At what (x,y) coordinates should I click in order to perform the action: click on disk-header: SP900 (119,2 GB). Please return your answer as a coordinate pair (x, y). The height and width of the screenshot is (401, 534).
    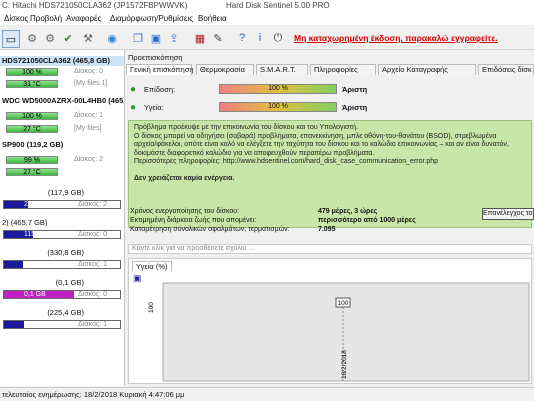
    Looking at the image, I should click on (62, 145).